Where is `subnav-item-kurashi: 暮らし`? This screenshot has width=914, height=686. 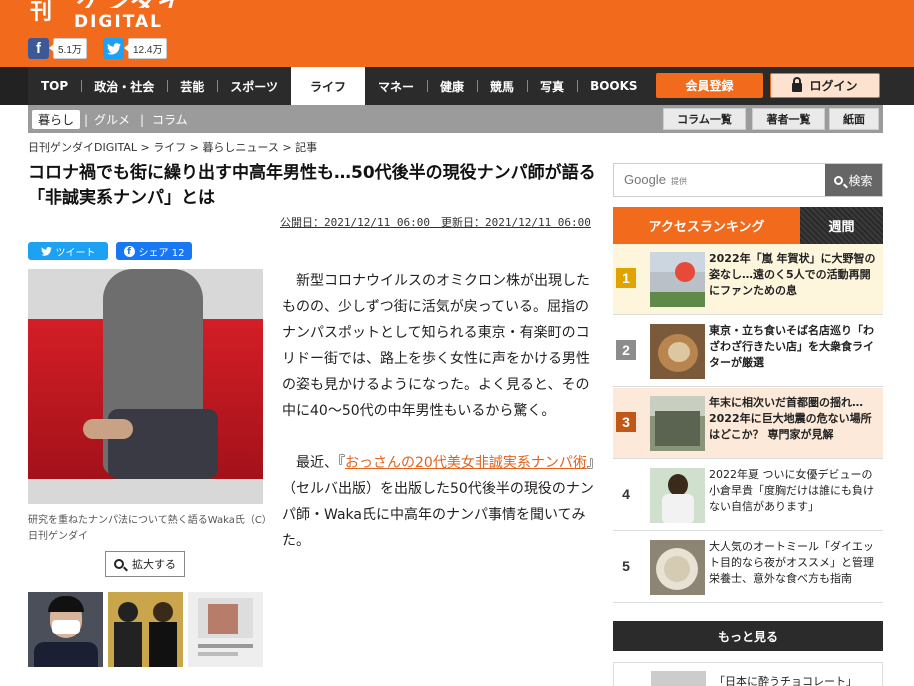
subnav-item-kurashi: 暮らし is located at coordinates (56, 119).